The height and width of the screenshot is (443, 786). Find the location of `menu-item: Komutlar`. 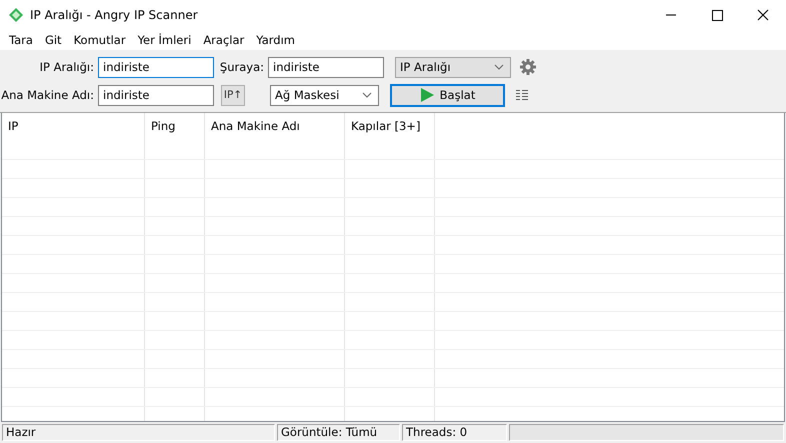

menu-item: Komutlar is located at coordinates (100, 40).